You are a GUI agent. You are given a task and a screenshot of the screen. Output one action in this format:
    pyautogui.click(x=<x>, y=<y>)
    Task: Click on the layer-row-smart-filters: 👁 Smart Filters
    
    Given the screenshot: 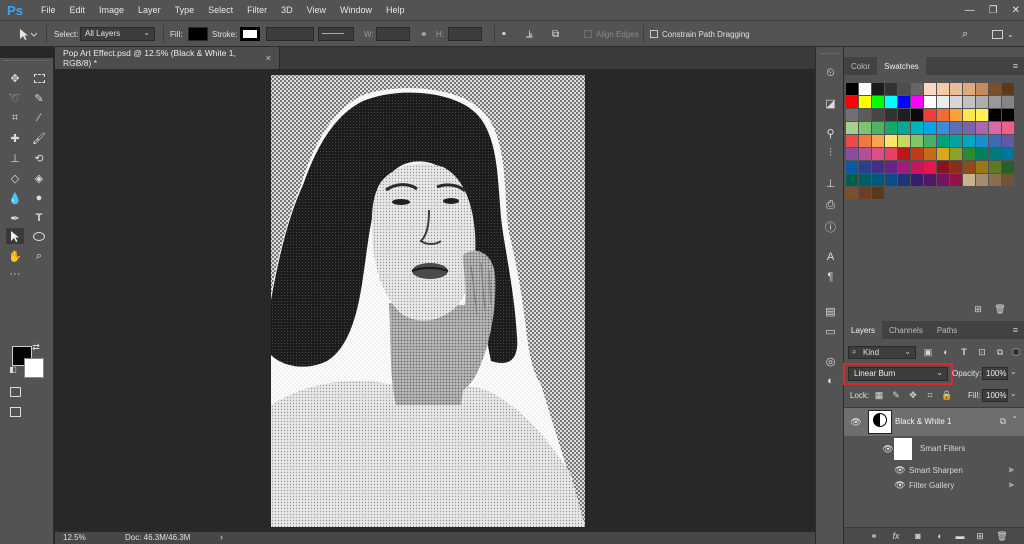 What is the action you would take?
    pyautogui.click(x=934, y=449)
    